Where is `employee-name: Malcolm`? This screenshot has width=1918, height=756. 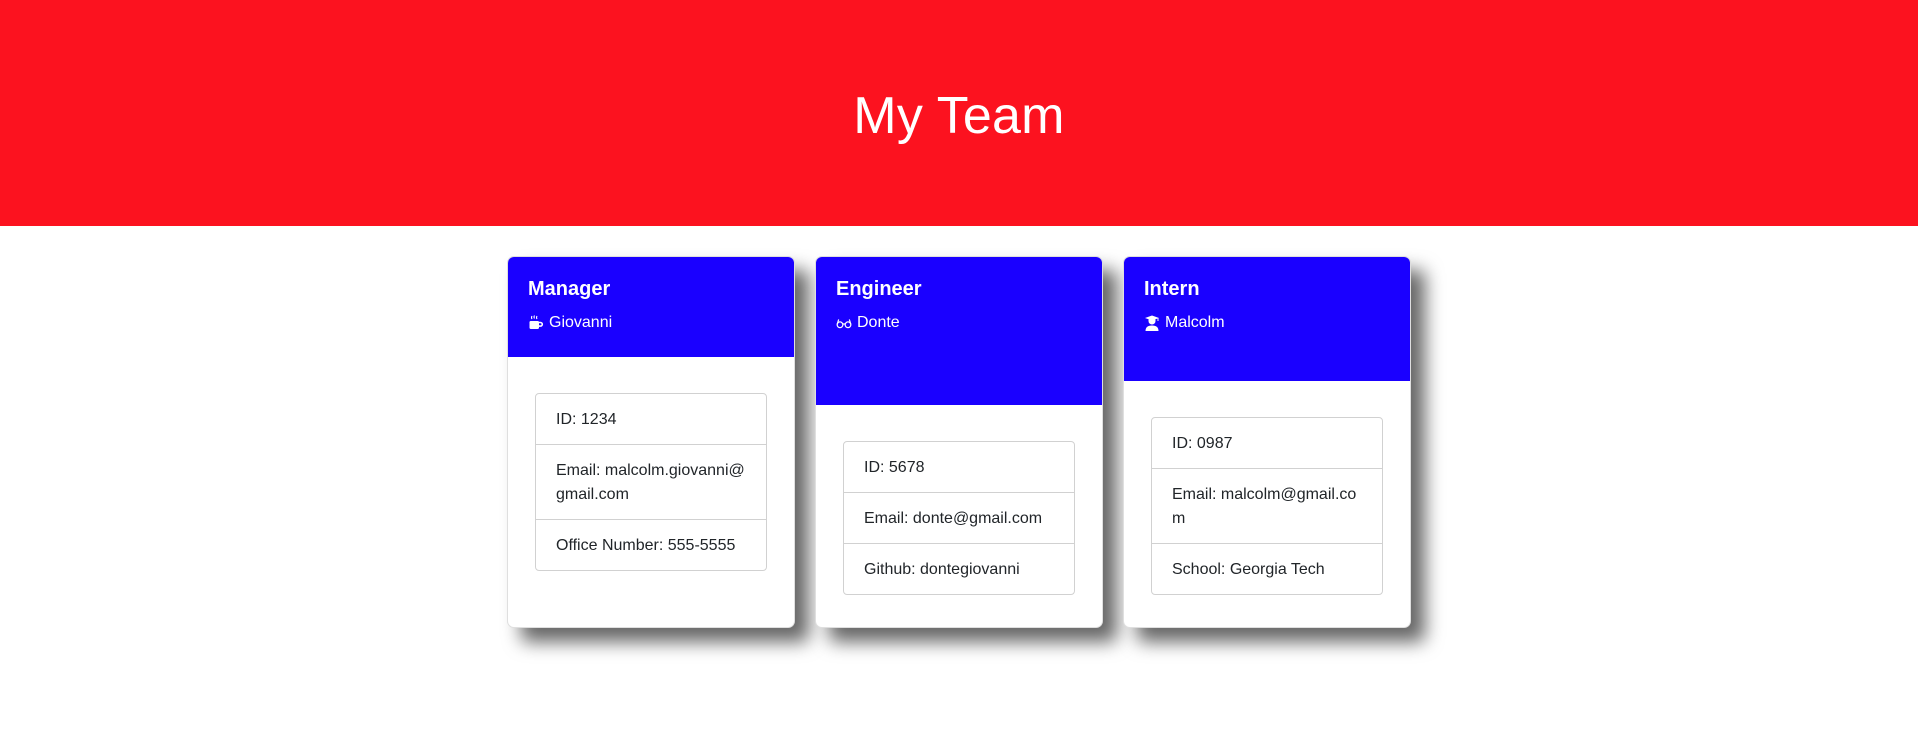 employee-name: Malcolm is located at coordinates (1195, 322).